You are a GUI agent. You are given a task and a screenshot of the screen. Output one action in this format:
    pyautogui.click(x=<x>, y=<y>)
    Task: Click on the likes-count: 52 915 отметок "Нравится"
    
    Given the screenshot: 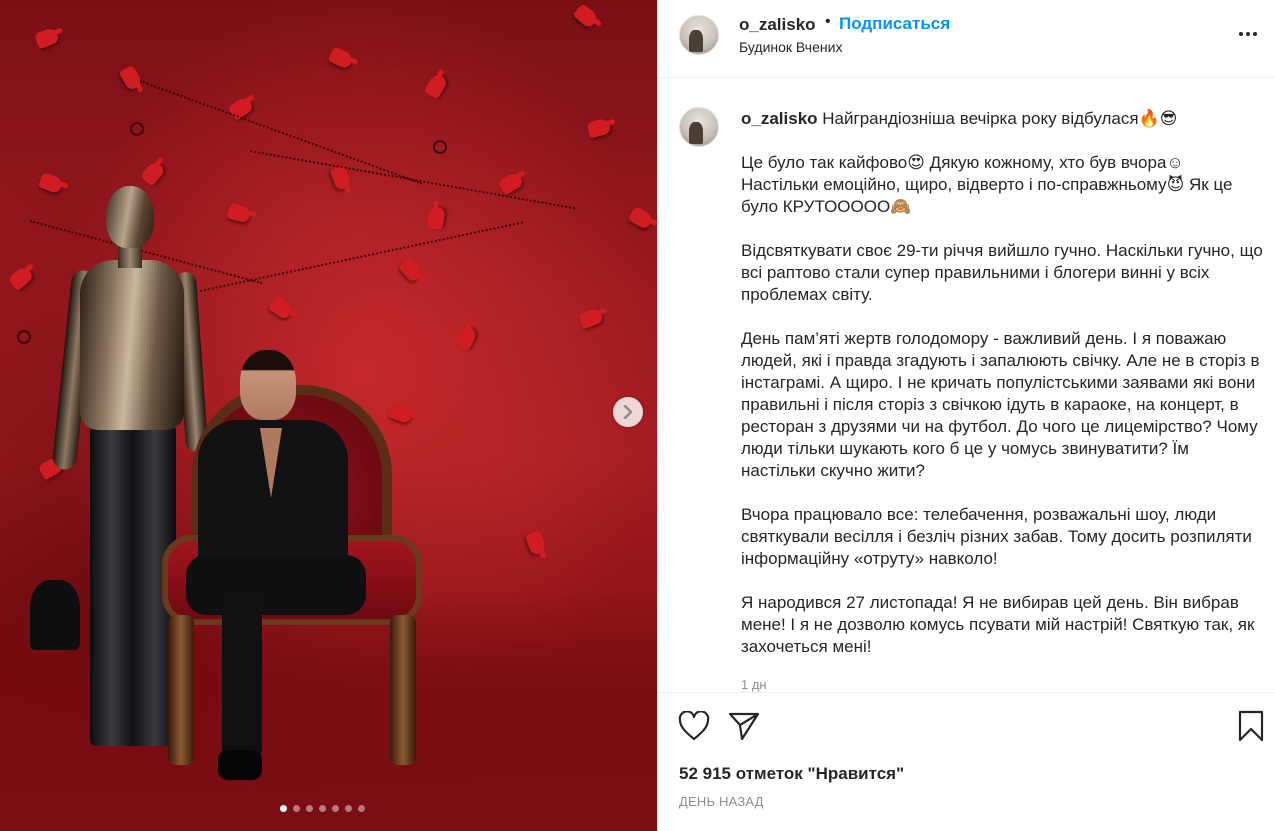 What is the action you would take?
    pyautogui.click(x=791, y=774)
    